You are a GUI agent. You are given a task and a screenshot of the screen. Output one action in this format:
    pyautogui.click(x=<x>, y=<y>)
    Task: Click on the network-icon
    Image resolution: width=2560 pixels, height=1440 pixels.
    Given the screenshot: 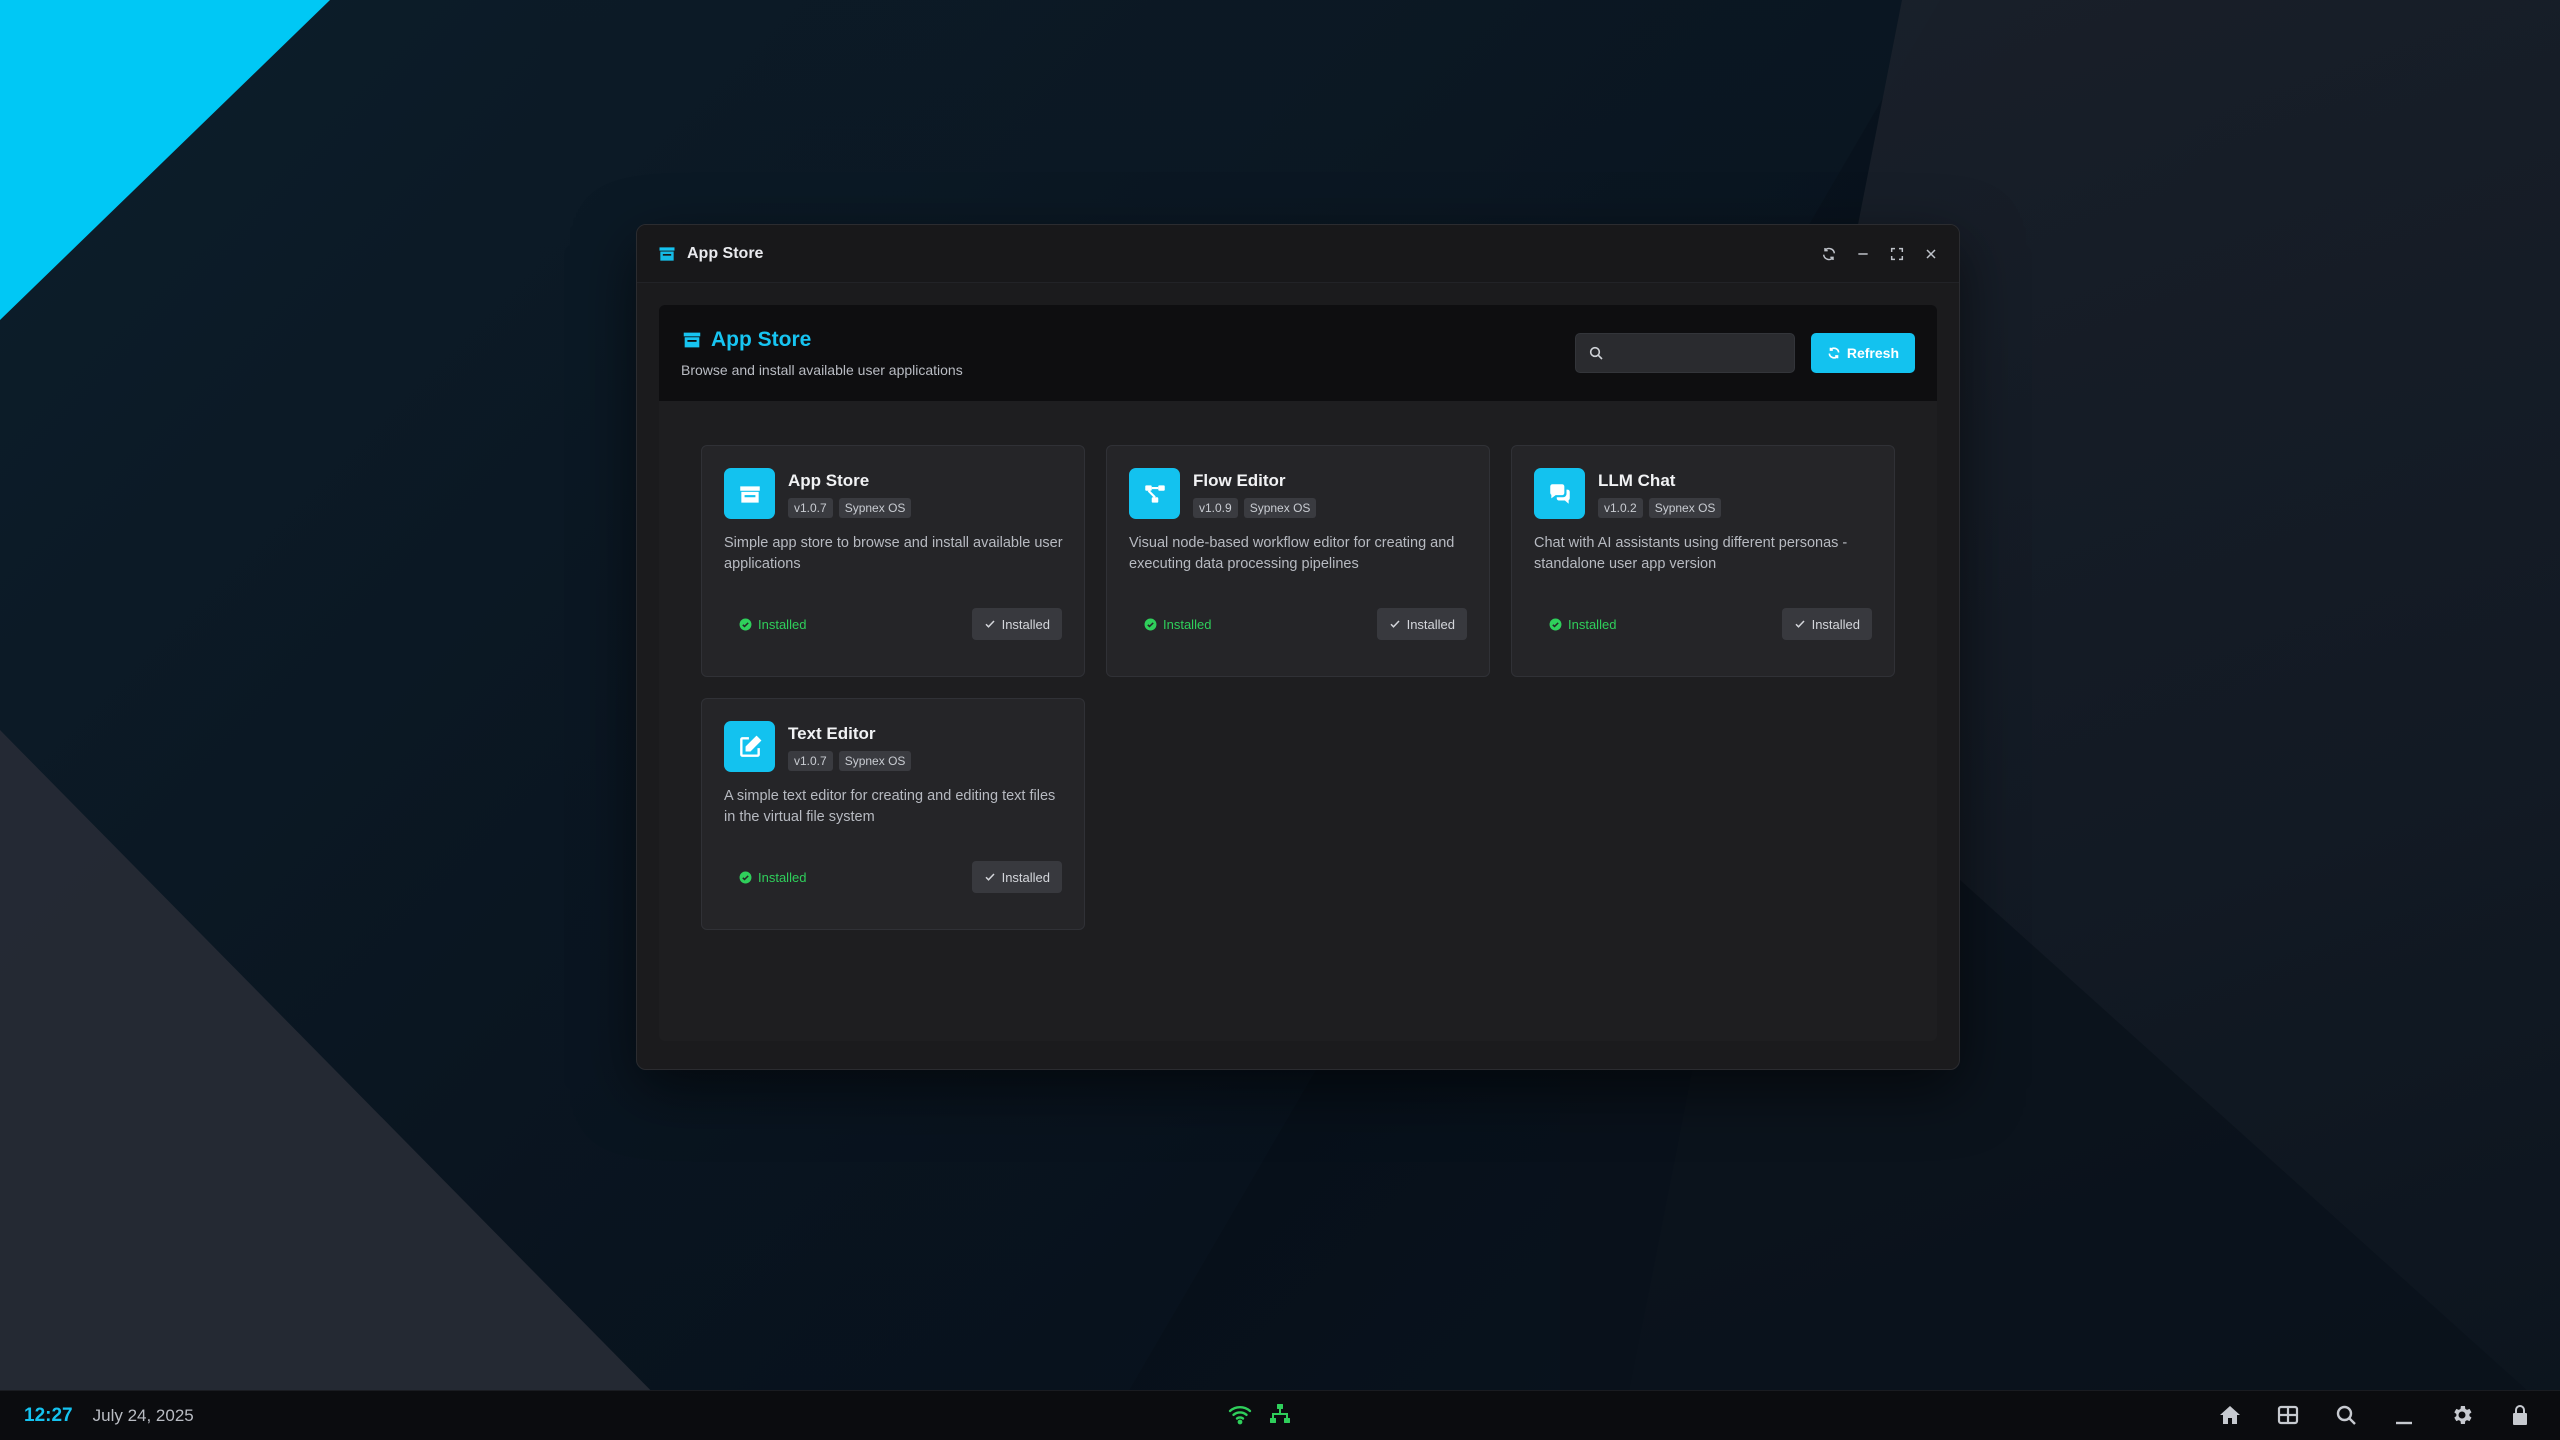 What is the action you would take?
    pyautogui.click(x=1280, y=1414)
    